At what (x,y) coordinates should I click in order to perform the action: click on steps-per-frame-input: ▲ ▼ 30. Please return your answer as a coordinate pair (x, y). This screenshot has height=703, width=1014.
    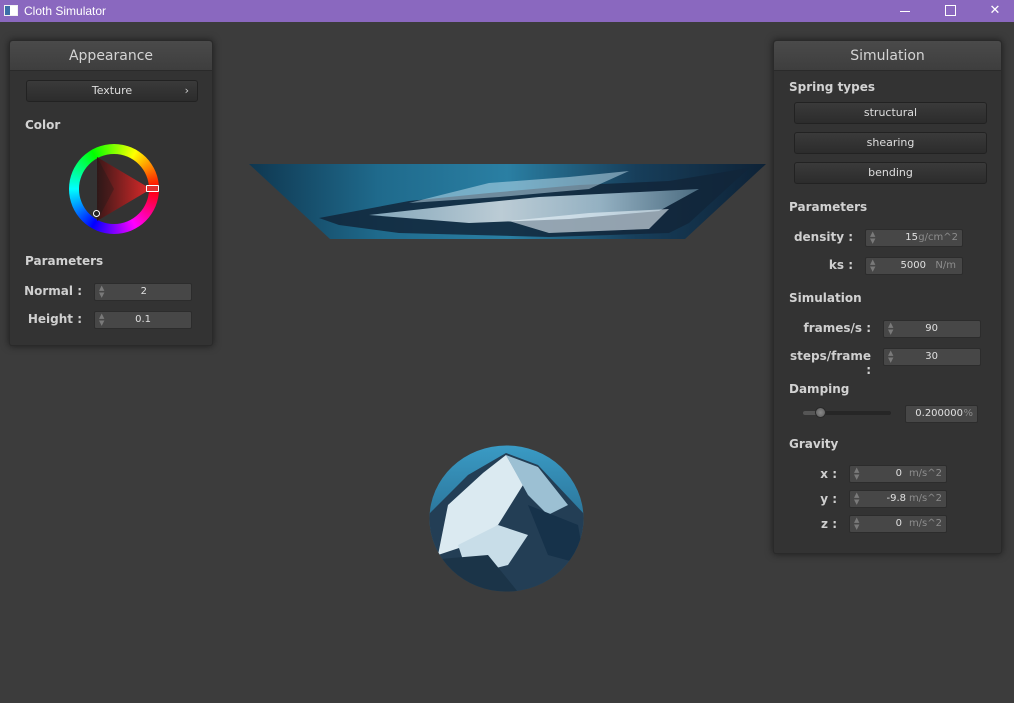
    Looking at the image, I should click on (932, 357).